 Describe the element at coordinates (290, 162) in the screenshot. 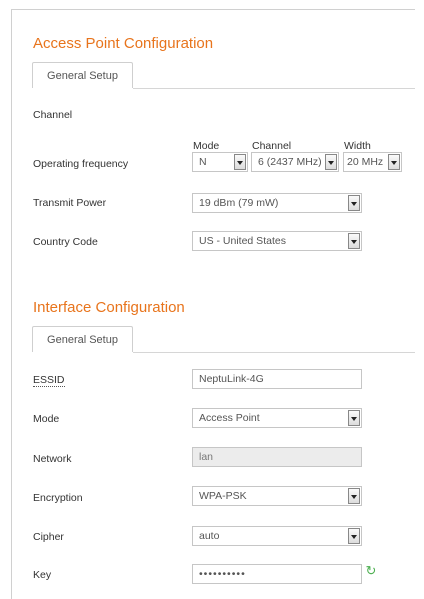

I see `channel-select-value: 6 (2437 MHz)` at that location.